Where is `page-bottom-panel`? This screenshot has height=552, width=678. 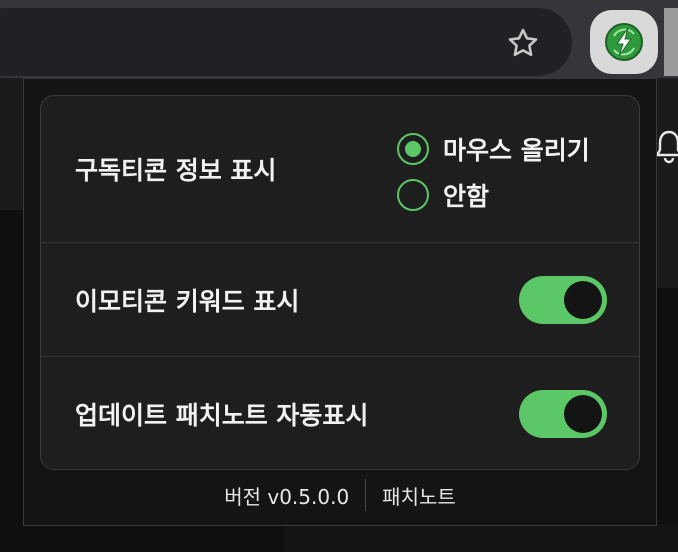 page-bottom-panel is located at coordinates (481, 538).